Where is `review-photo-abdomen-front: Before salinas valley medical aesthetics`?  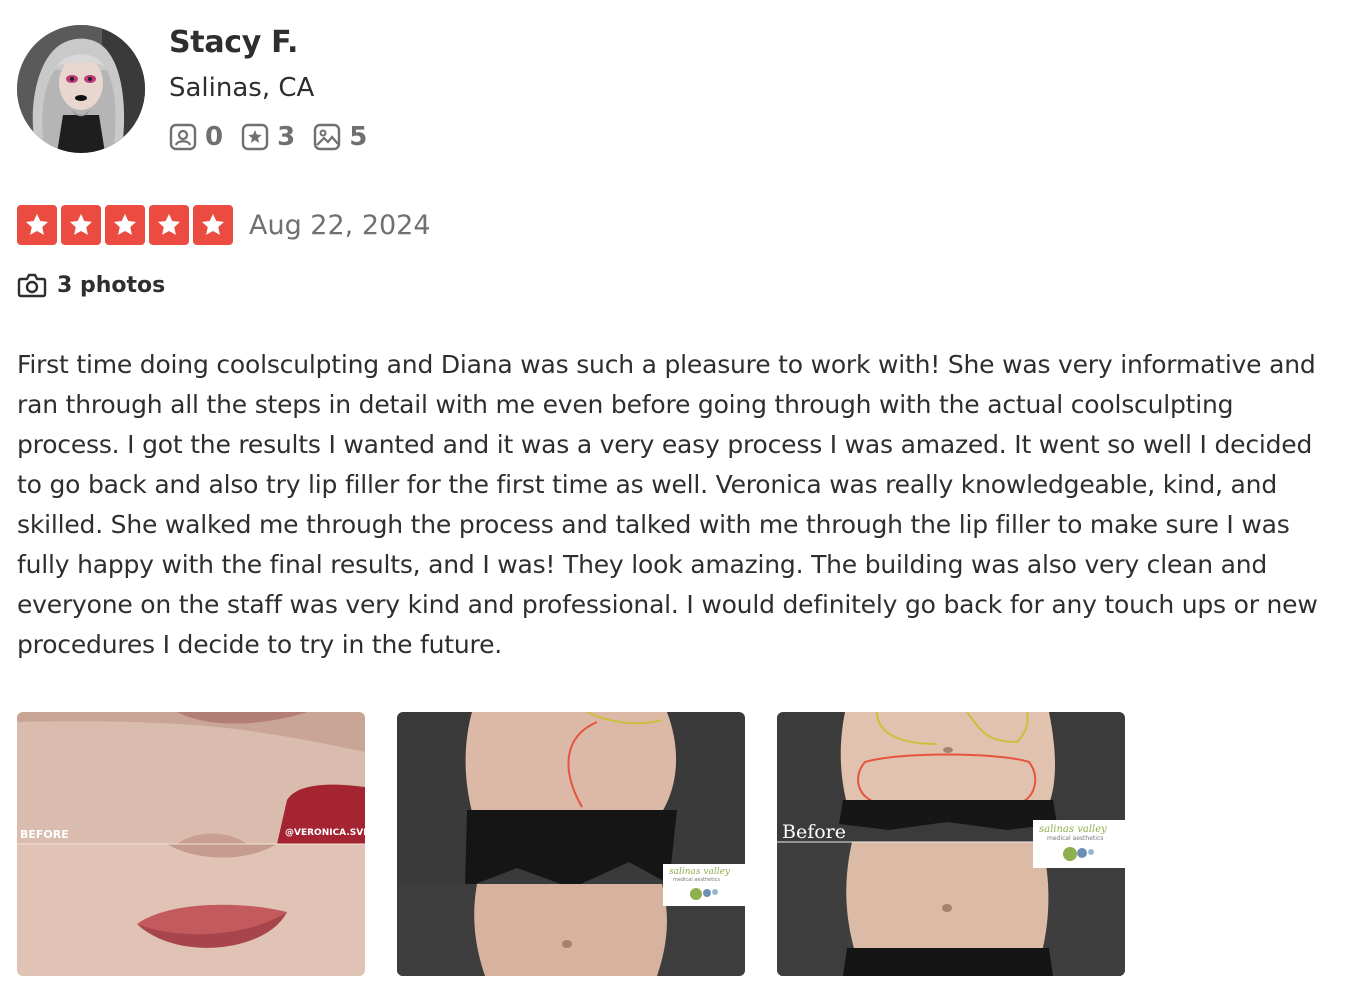 review-photo-abdomen-front: Before salinas valley medical aesthetics is located at coordinates (951, 844).